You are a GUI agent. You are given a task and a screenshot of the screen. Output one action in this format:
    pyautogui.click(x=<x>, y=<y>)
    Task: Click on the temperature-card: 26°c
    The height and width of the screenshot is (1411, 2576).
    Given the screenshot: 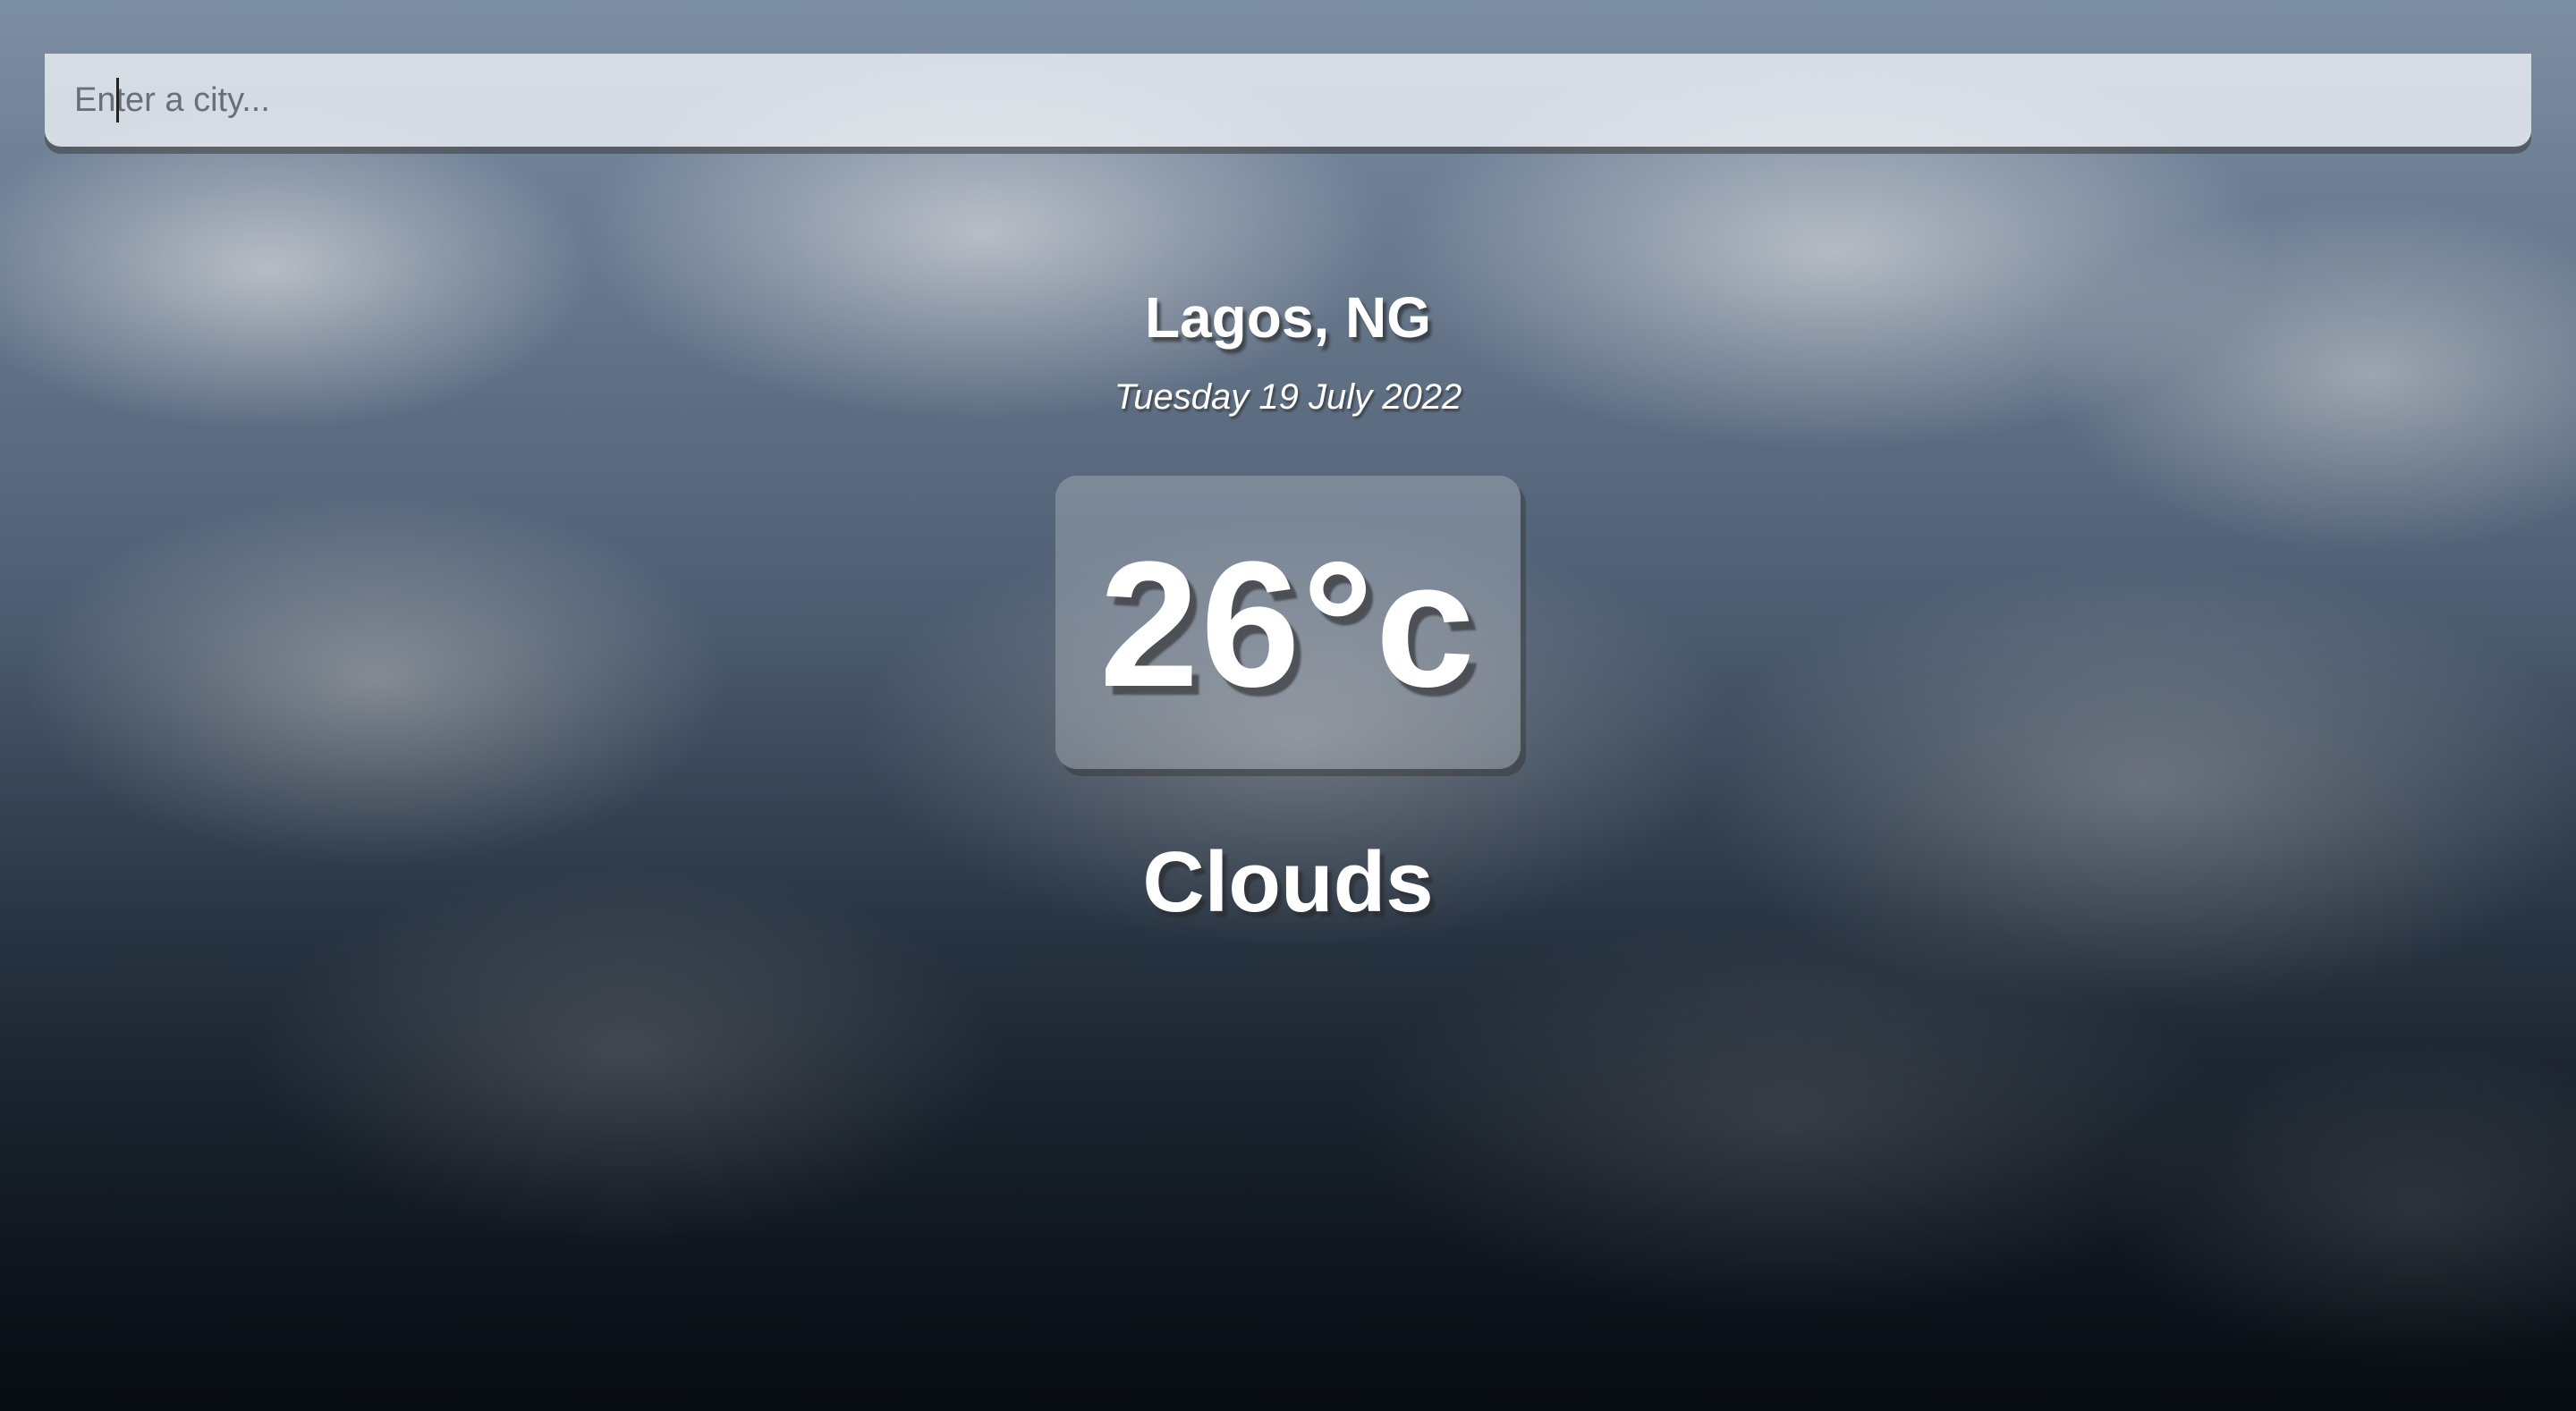 What is the action you would take?
    pyautogui.click(x=1288, y=623)
    